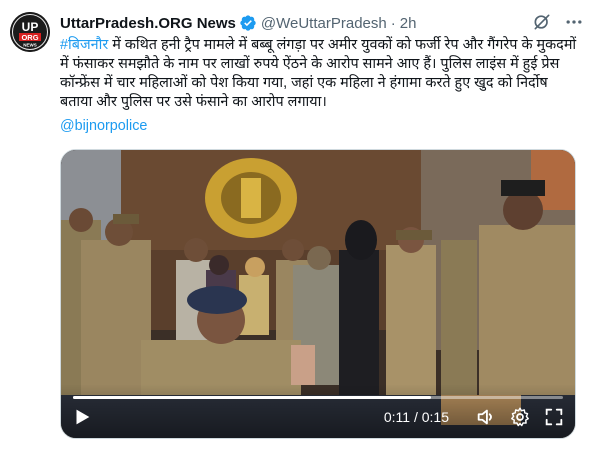 The width and height of the screenshot is (597, 453). I want to click on settings-gear-icon, so click(520, 417).